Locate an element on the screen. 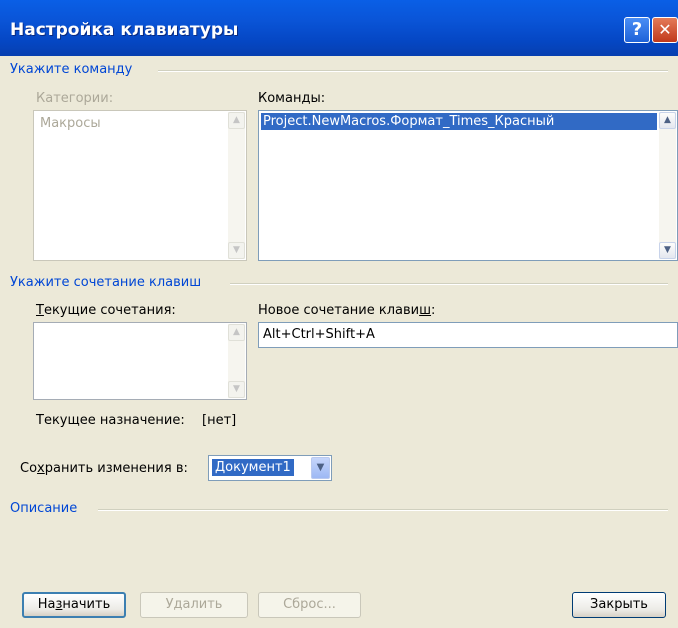 Image resolution: width=678 pixels, height=628 pixels. commands-label-text: Коман is located at coordinates (280, 98).